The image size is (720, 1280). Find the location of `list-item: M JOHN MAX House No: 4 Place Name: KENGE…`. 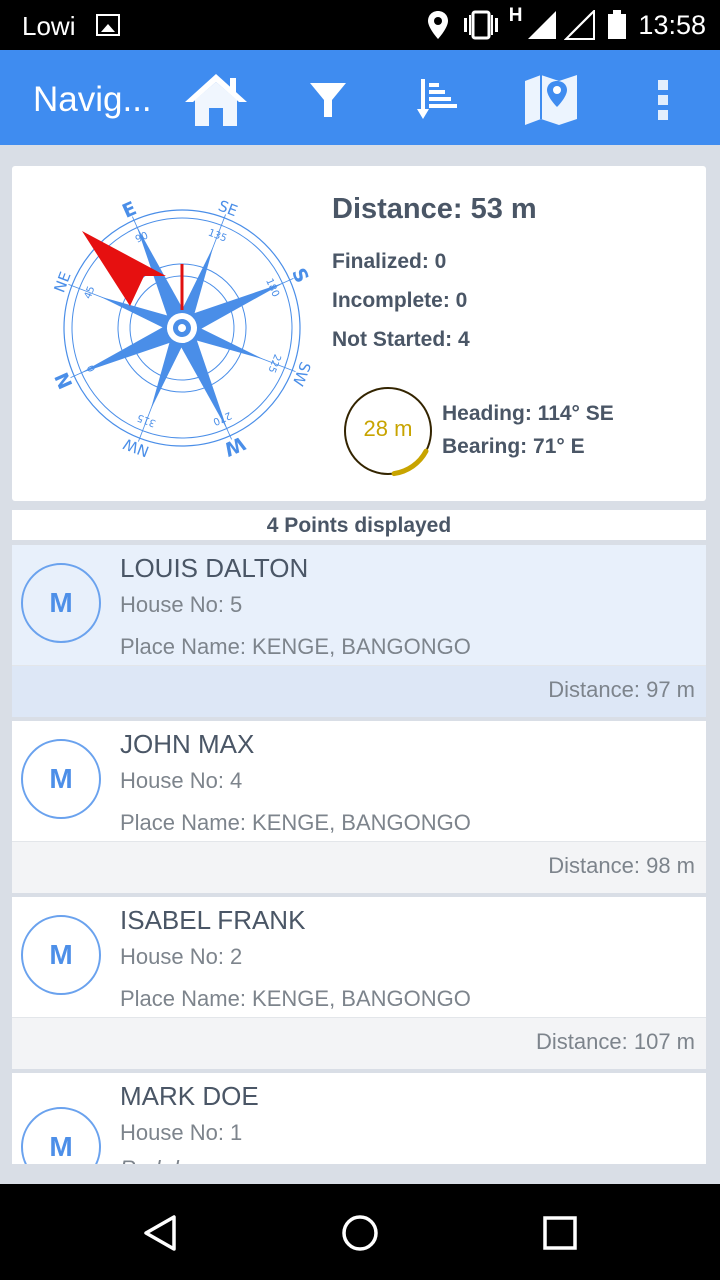

list-item: M JOHN MAX House No: 4 Place Name: KENGE… is located at coordinates (359, 807).